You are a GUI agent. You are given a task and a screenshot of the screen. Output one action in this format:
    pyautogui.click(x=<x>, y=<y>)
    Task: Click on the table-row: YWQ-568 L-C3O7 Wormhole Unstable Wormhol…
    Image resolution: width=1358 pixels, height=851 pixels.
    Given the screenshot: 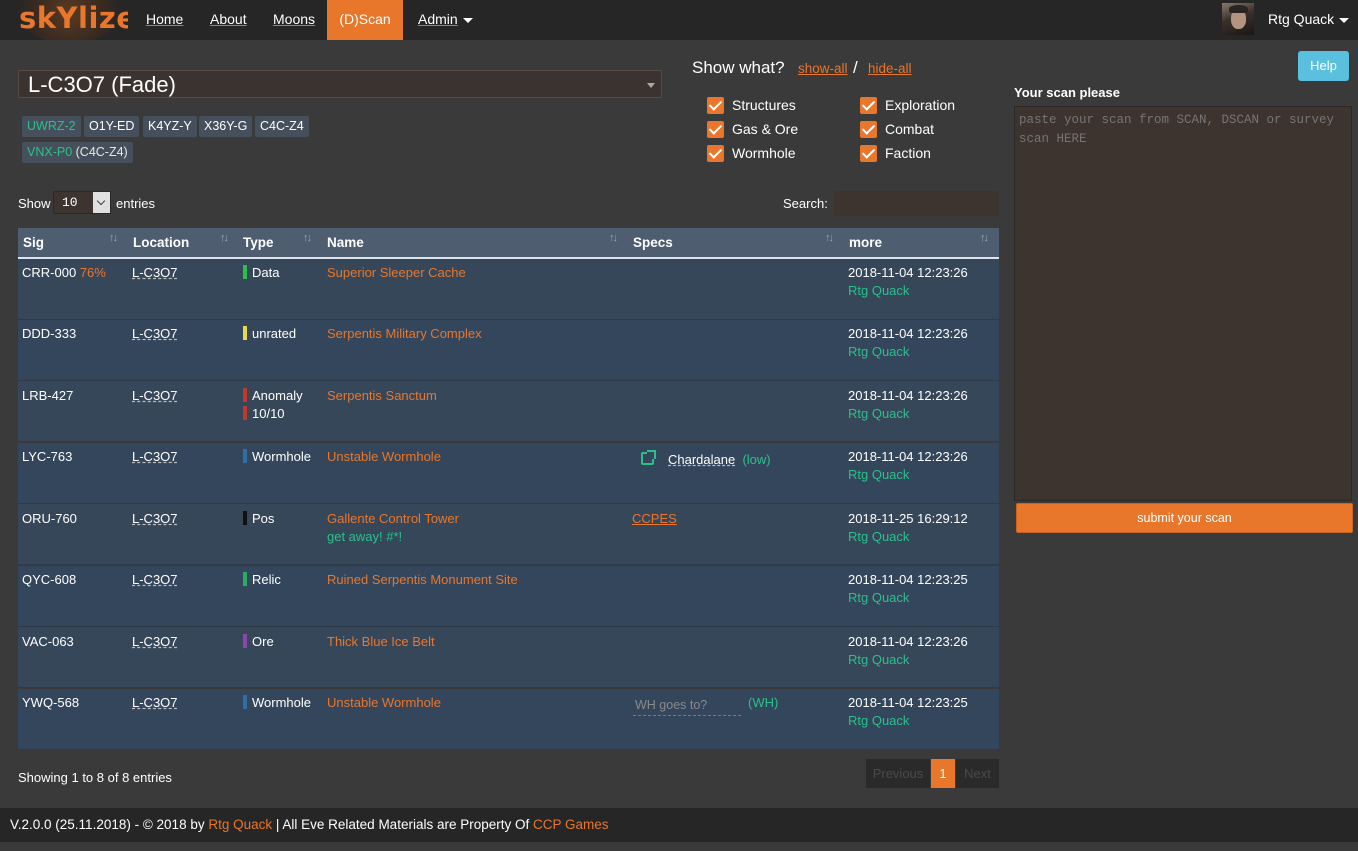 What is the action you would take?
    pyautogui.click(x=508, y=719)
    